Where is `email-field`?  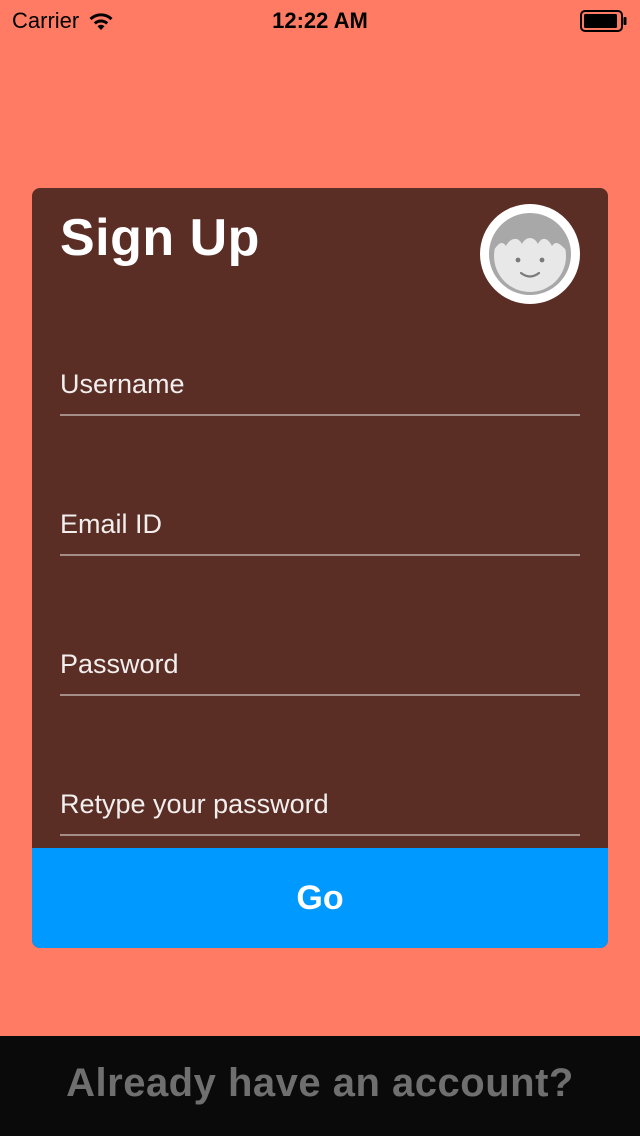
email-field is located at coordinates (320, 524).